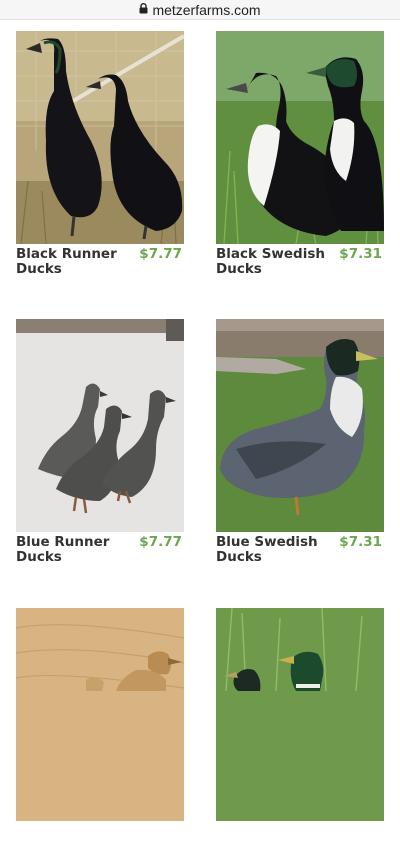 The height and width of the screenshot is (864, 400). Describe the element at coordinates (271, 262) in the screenshot. I see `product-name: Black Swedish Ducks` at that location.